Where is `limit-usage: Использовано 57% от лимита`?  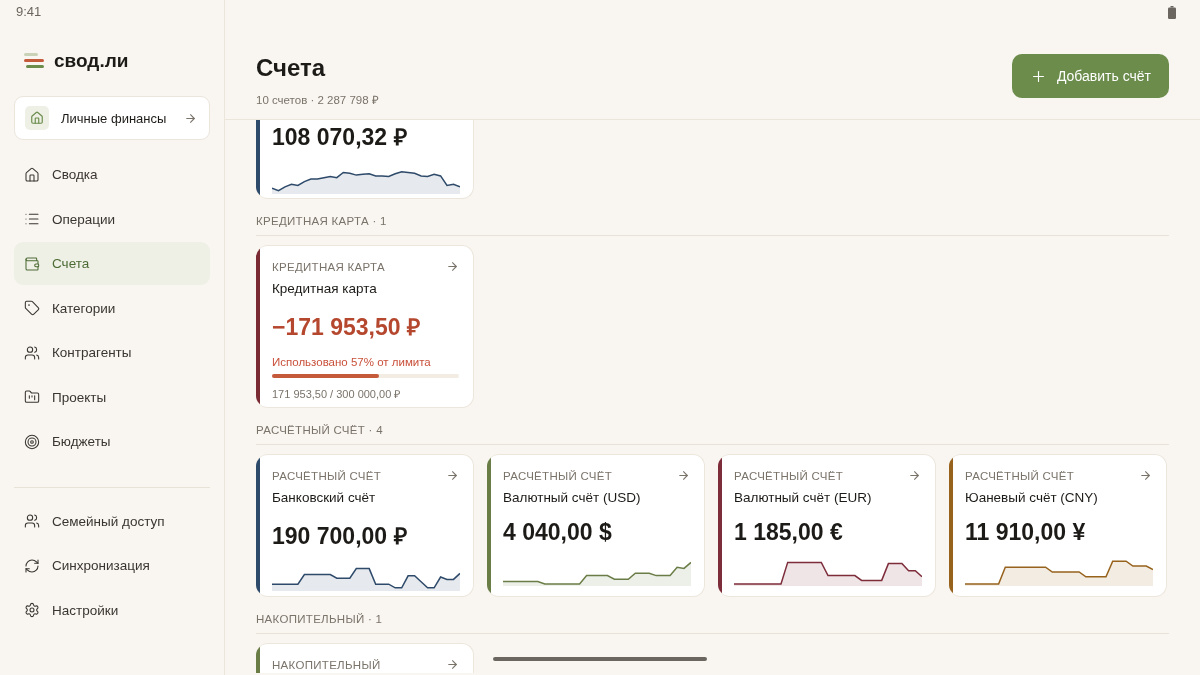 limit-usage: Использовано 57% от лимита is located at coordinates (352, 362).